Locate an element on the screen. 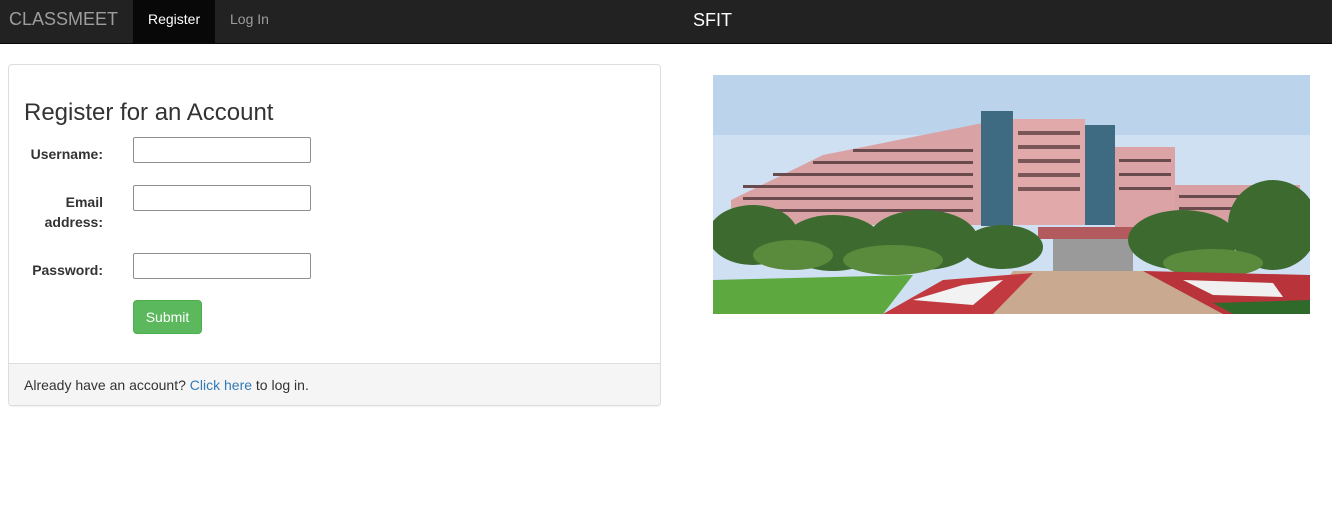  password-label: Password: is located at coordinates (67, 270).